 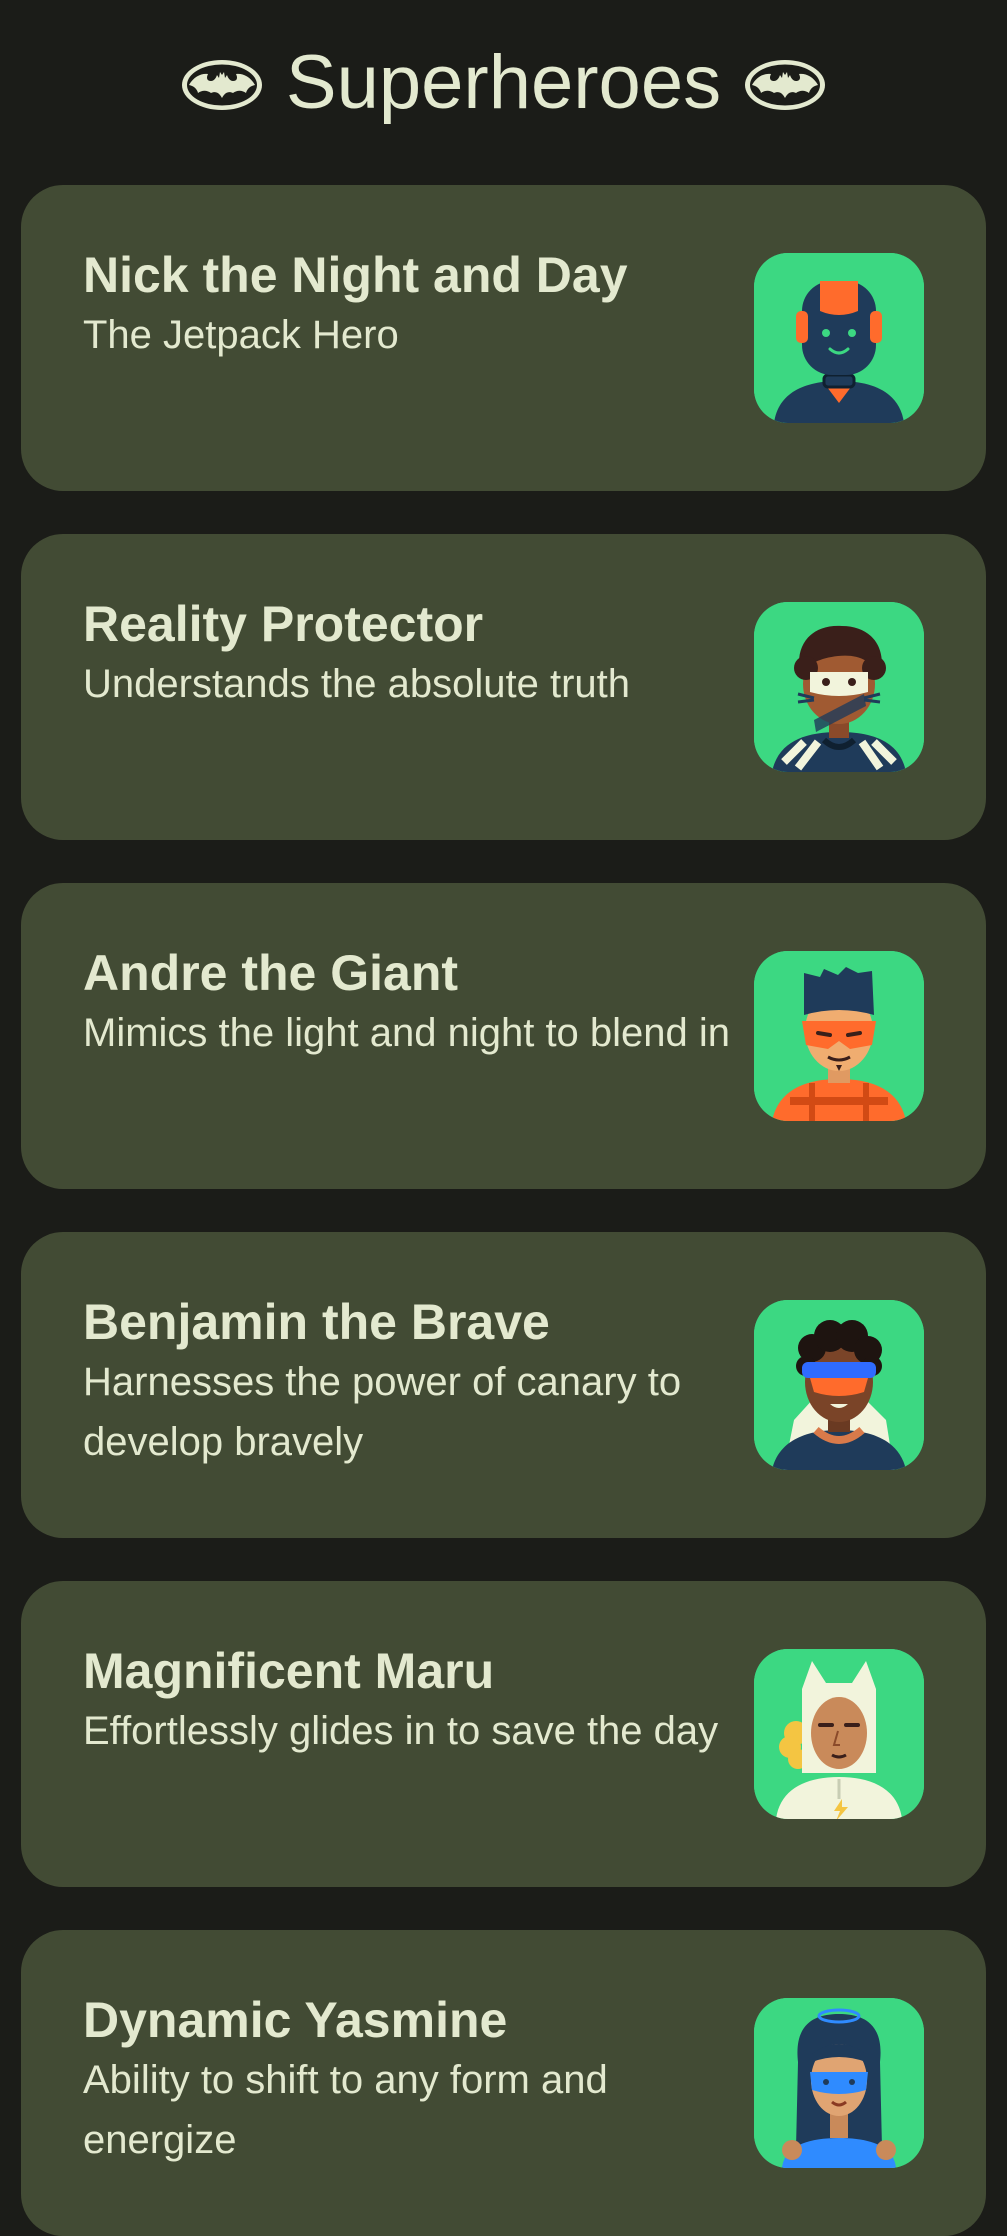 I want to click on hero-name: Magnificent Maru, so click(x=289, y=1671).